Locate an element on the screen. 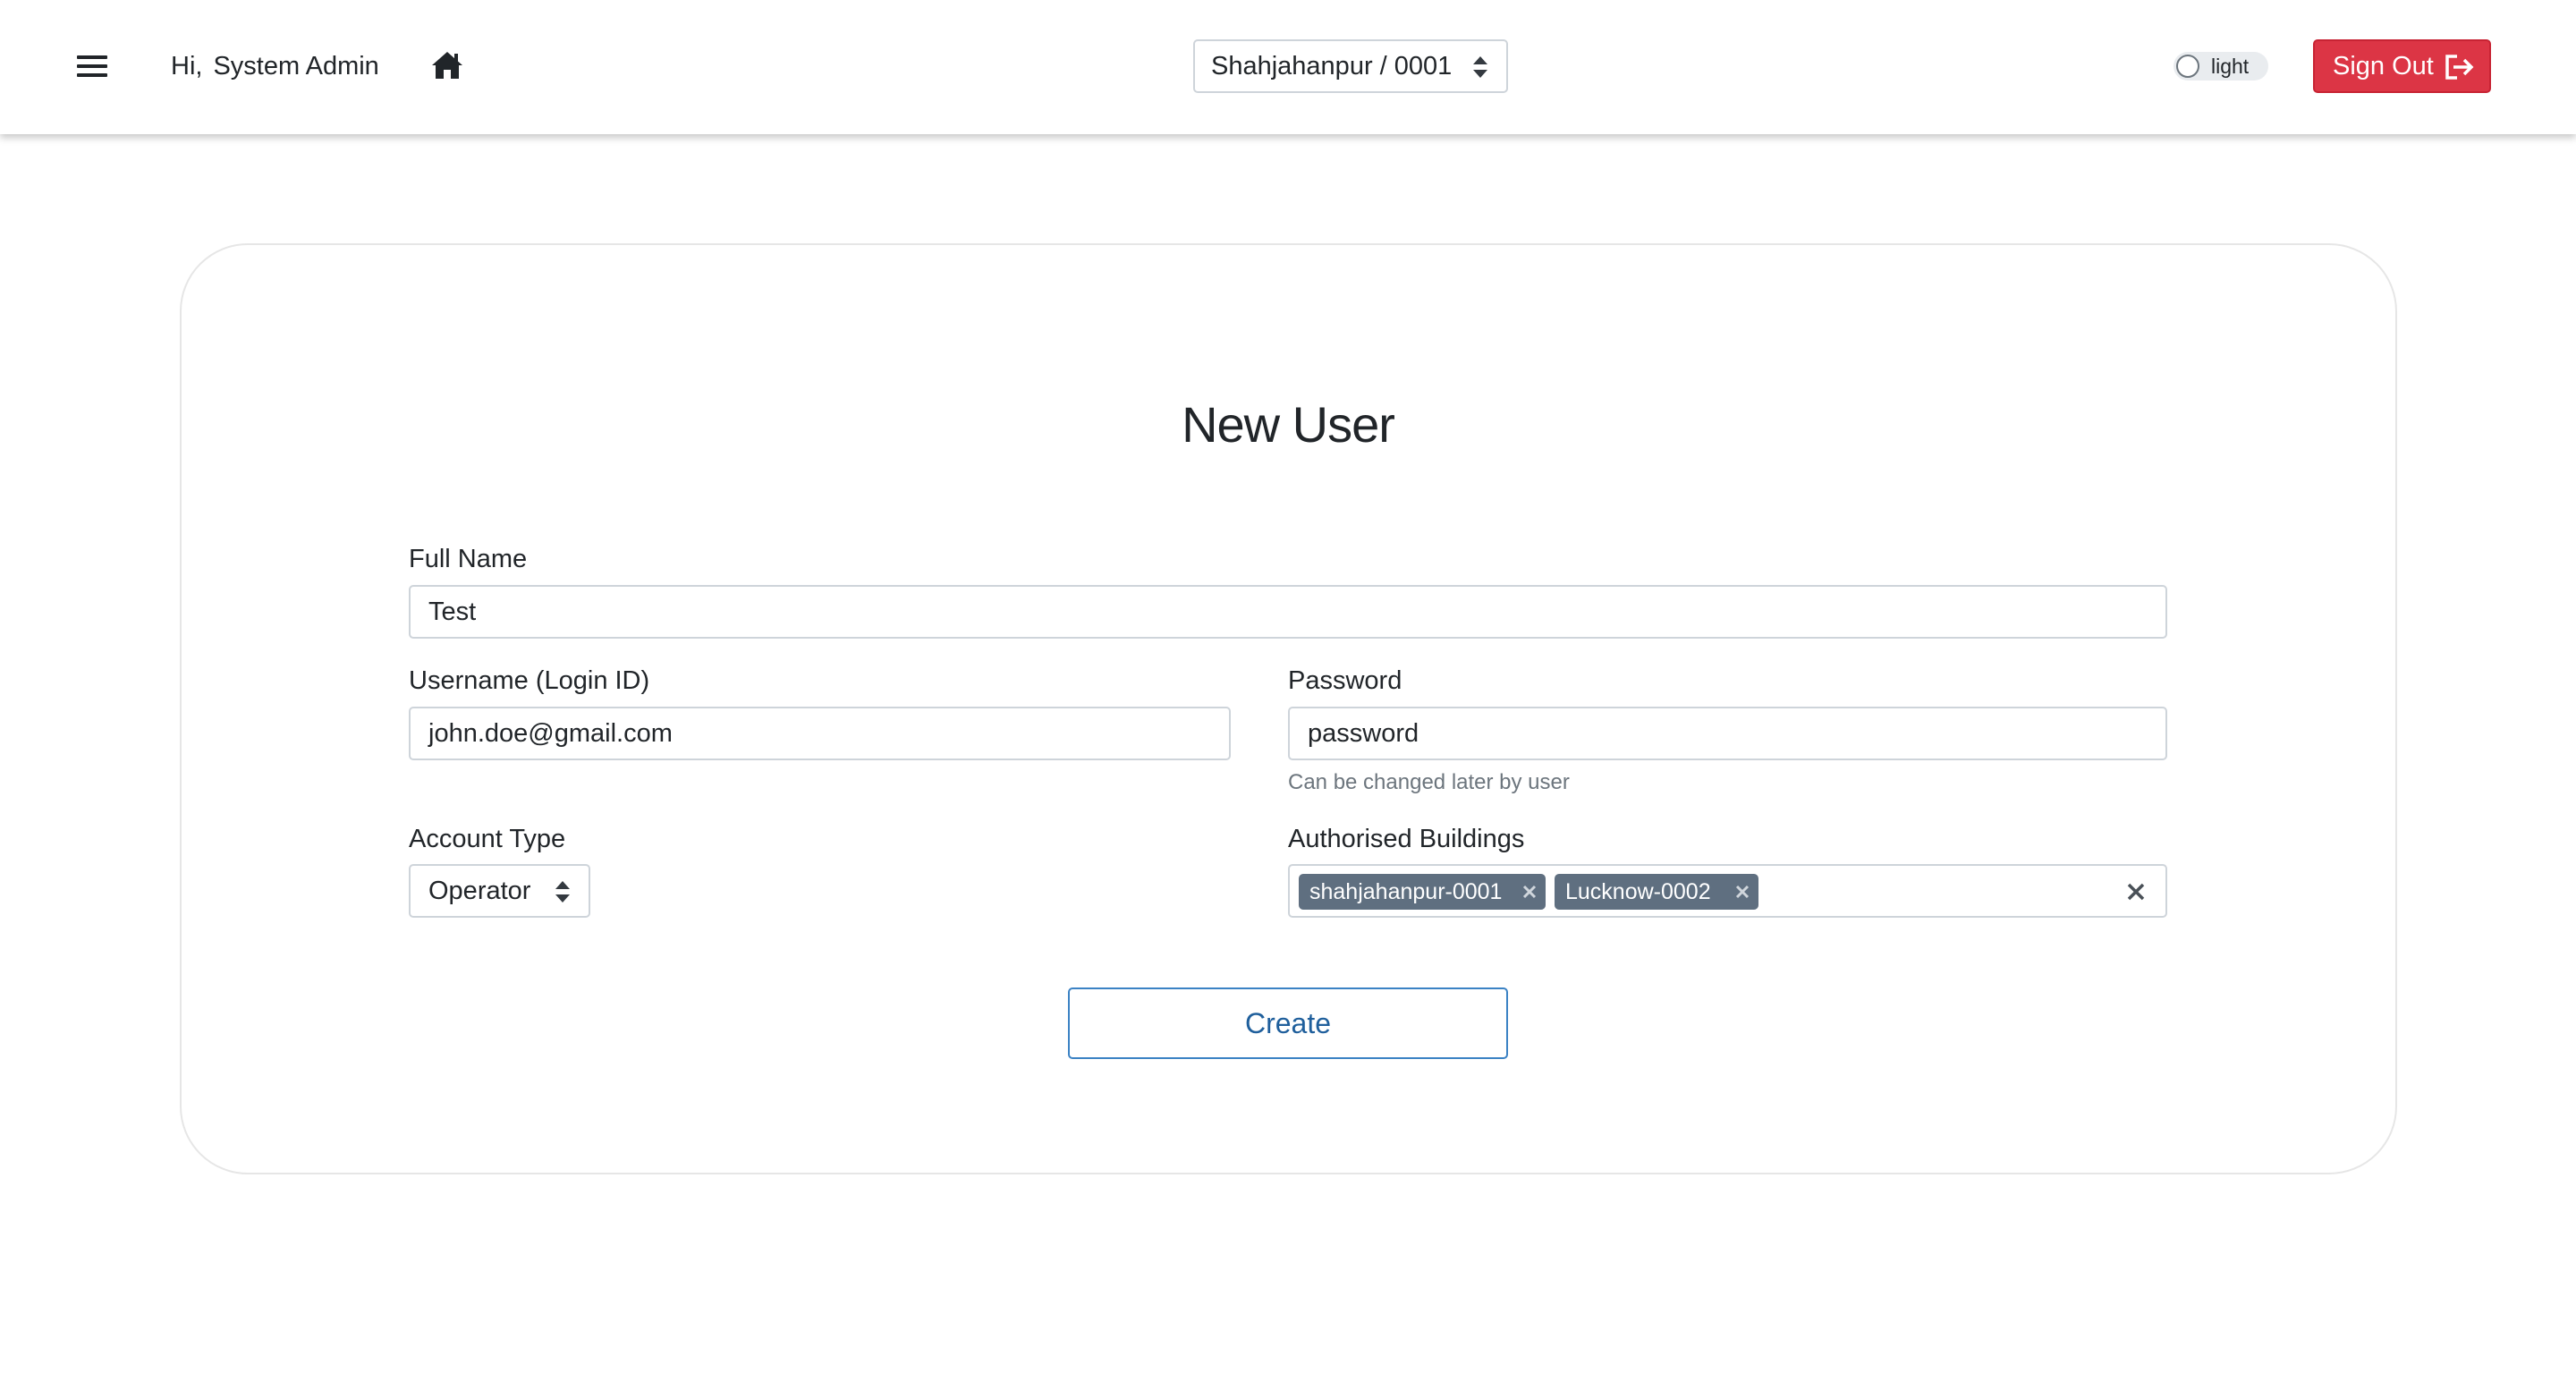  page-title: New User is located at coordinates (1288, 424).